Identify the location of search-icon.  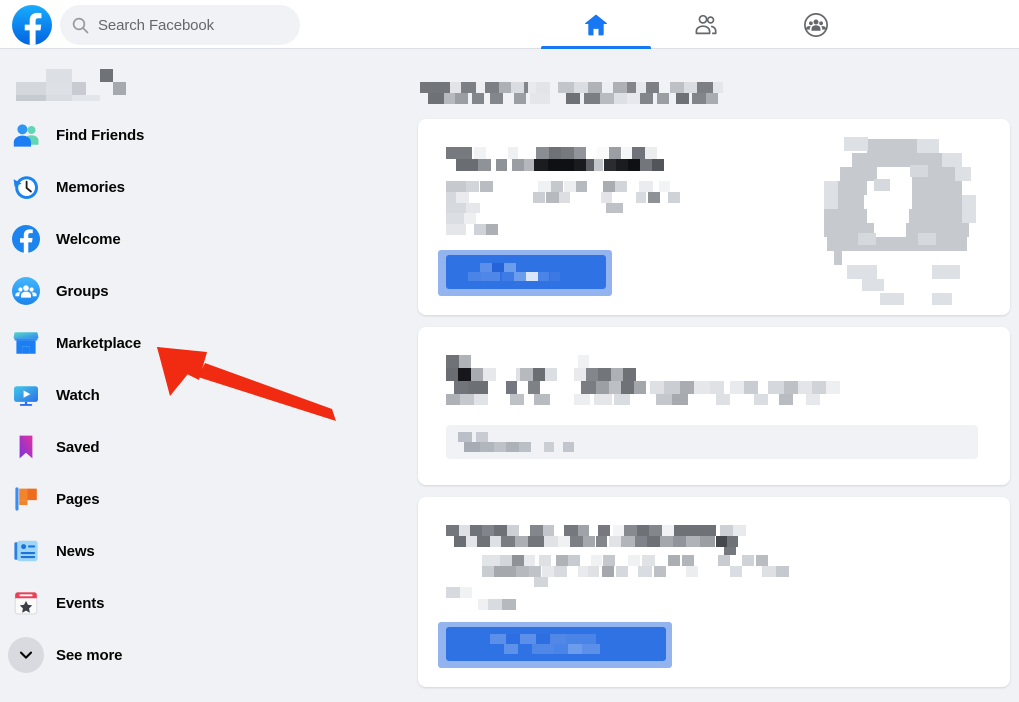
(80, 25).